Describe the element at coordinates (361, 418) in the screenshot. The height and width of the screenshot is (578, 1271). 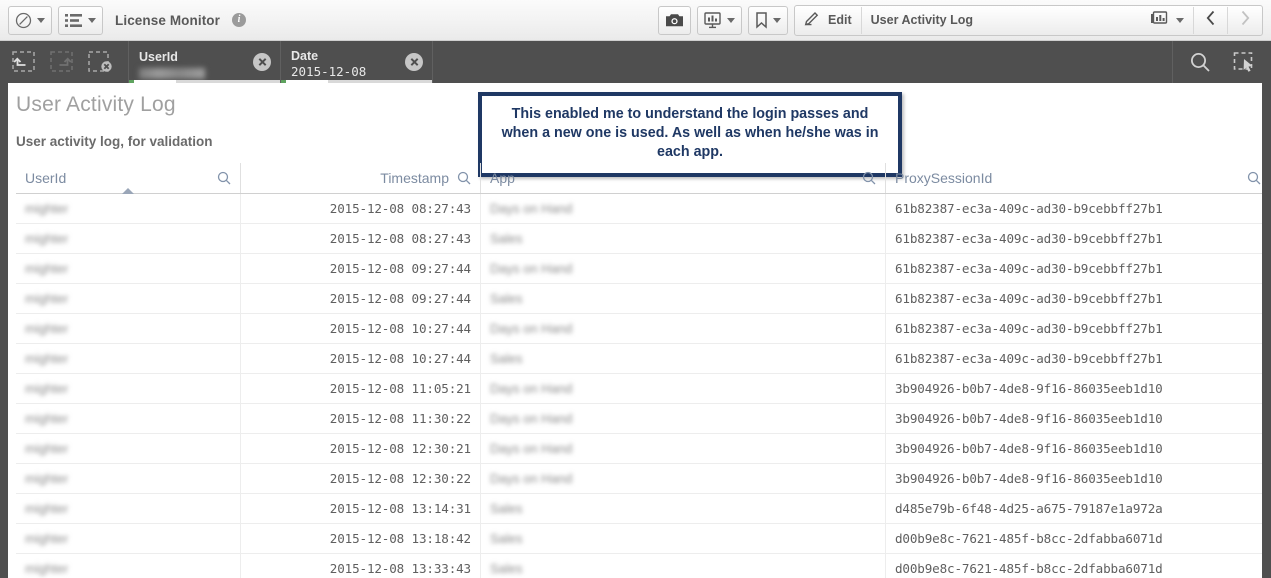
I see `table-cell-timestamp: 2015-12-08 11:30:22` at that location.